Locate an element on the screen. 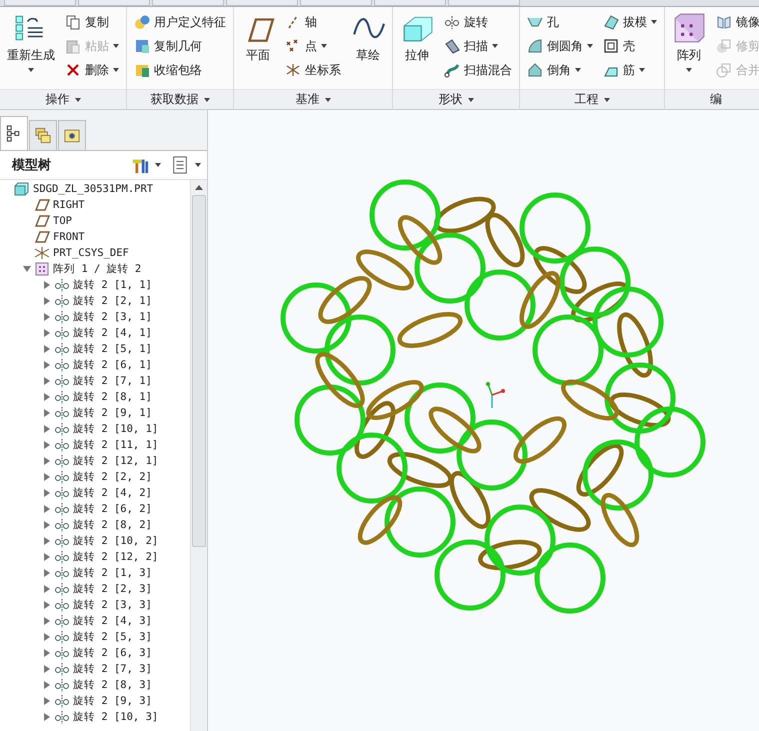  tree-item: 旋转 2 [7, 3] is located at coordinates (112, 669).